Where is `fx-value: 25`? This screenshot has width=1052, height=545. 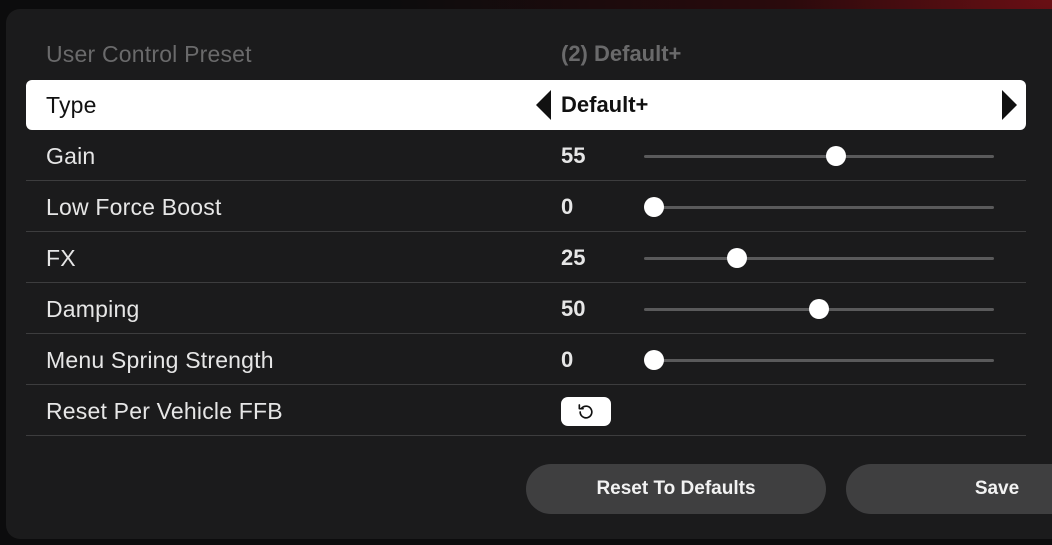 fx-value: 25 is located at coordinates (573, 257).